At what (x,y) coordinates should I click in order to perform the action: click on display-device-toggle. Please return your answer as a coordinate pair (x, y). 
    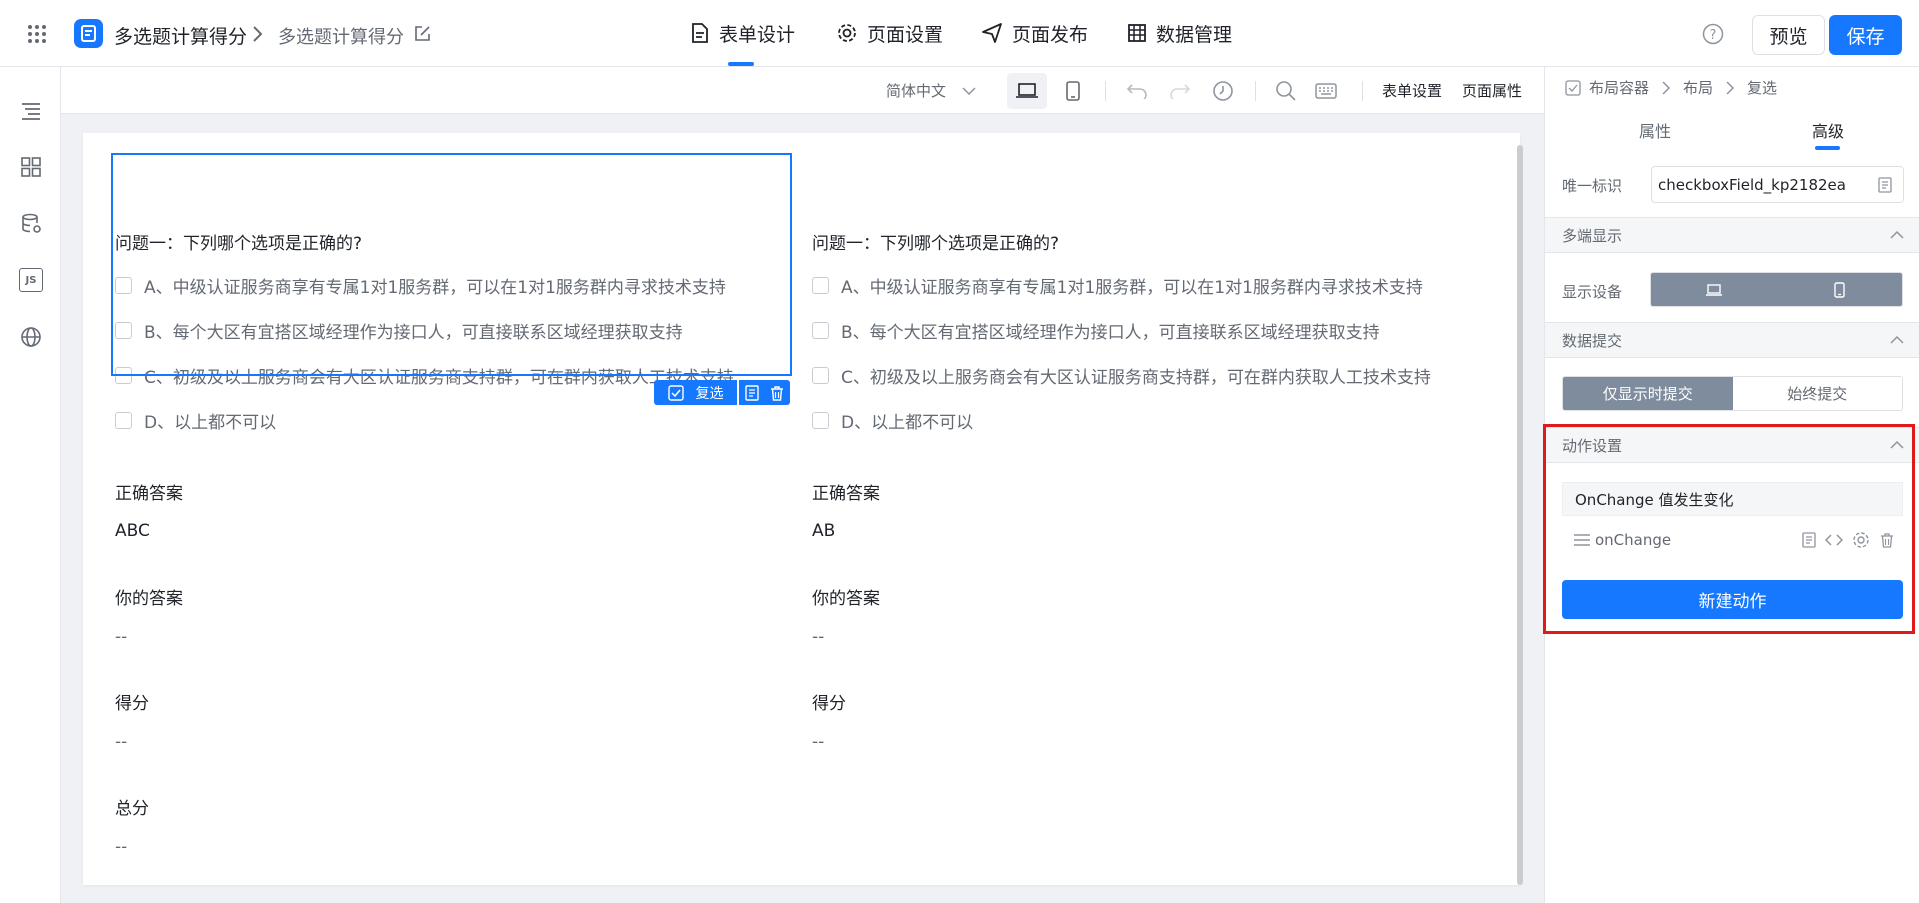
    Looking at the image, I should click on (1776, 289).